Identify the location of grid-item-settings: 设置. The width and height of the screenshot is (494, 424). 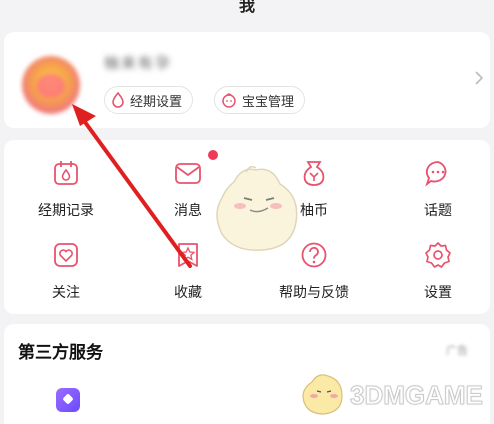
(438, 271).